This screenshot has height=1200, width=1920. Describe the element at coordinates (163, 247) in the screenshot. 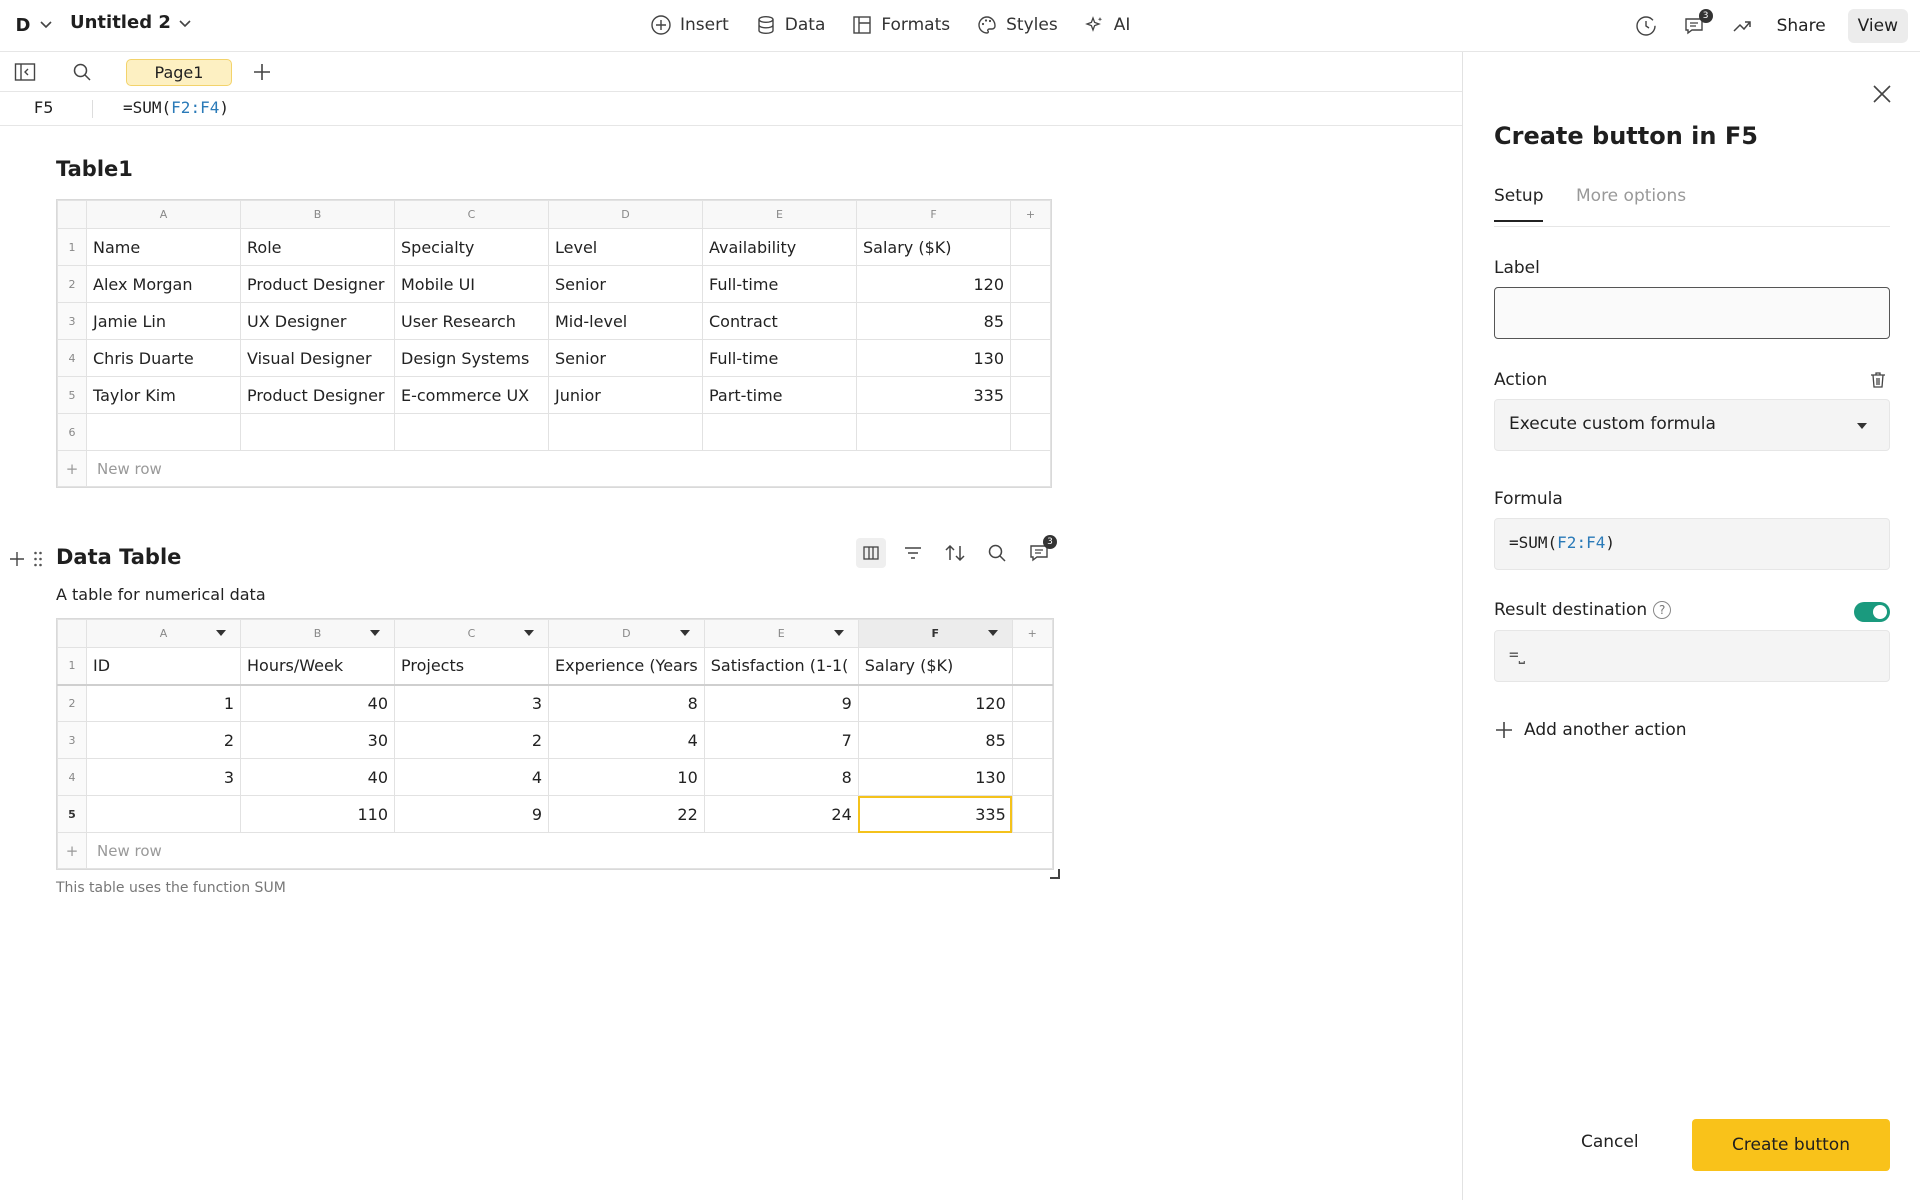

I see `table-cell: Name` at that location.